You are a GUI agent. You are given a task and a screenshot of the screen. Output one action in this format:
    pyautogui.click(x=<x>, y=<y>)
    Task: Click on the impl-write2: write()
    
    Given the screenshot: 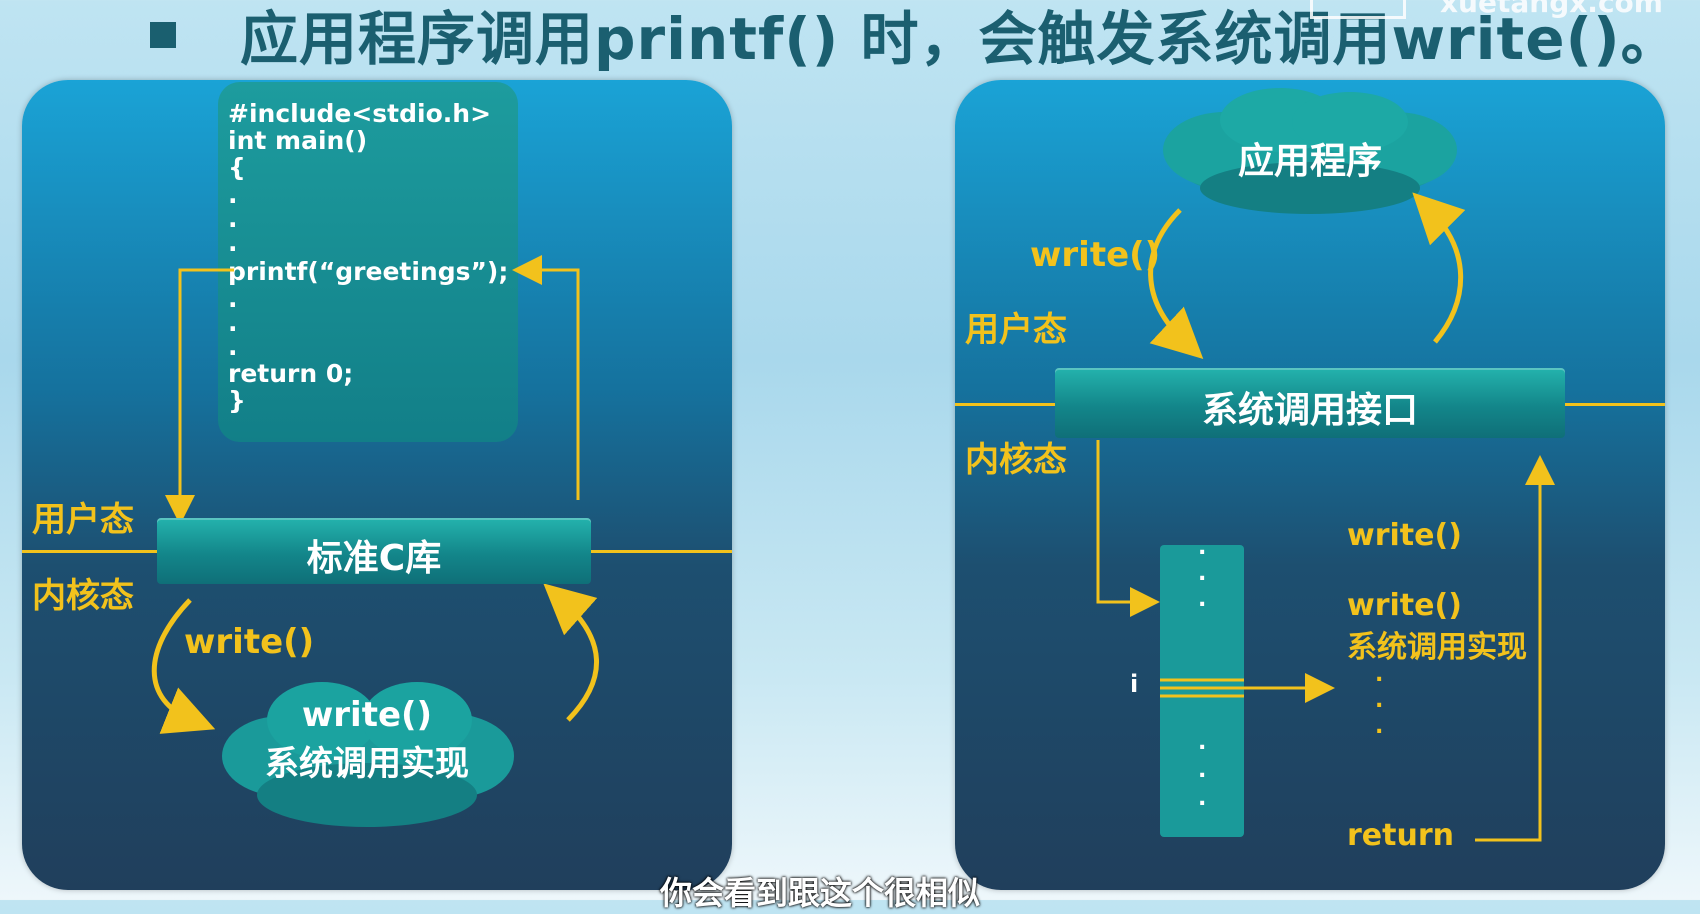 What is the action you would take?
    pyautogui.click(x=1404, y=605)
    